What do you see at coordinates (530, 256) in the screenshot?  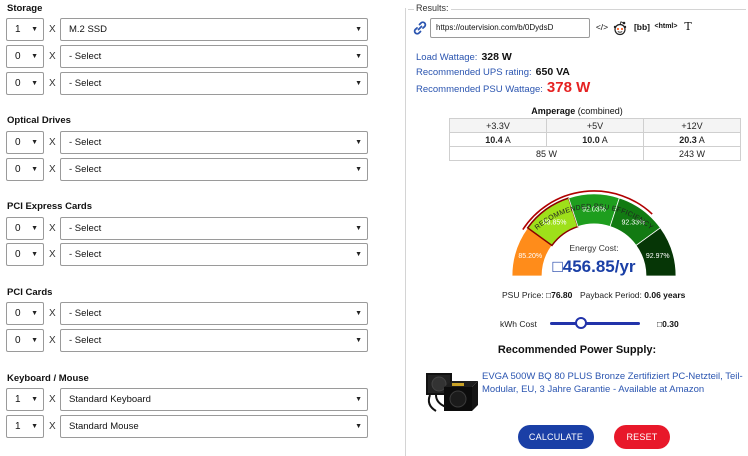 I see `gauge-segment-label: 85.20%` at bounding box center [530, 256].